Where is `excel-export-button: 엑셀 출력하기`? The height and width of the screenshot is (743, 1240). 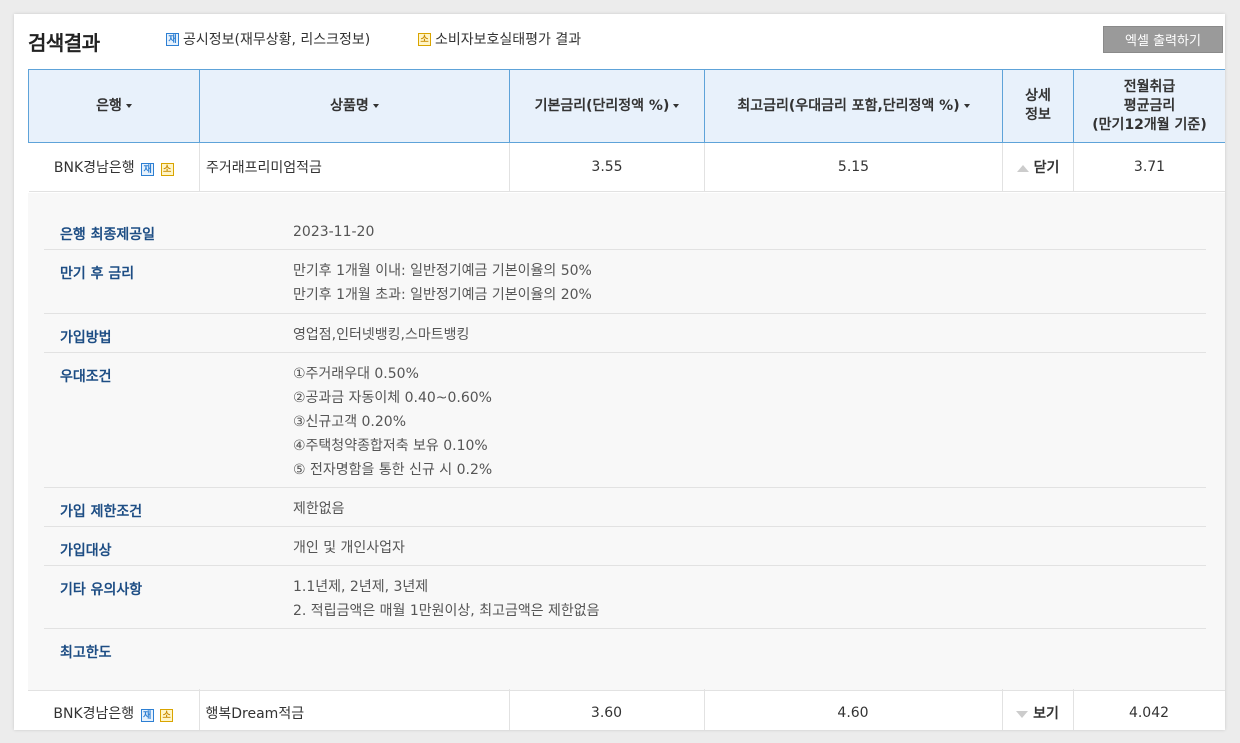 excel-export-button: 엑셀 출력하기 is located at coordinates (1163, 39).